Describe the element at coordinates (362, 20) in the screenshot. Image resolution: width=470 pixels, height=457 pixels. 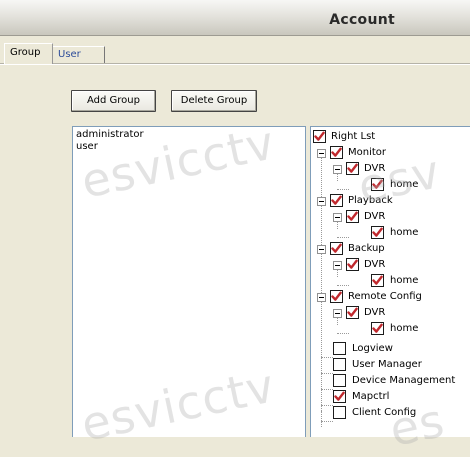
I see `window-title: Account` at that location.